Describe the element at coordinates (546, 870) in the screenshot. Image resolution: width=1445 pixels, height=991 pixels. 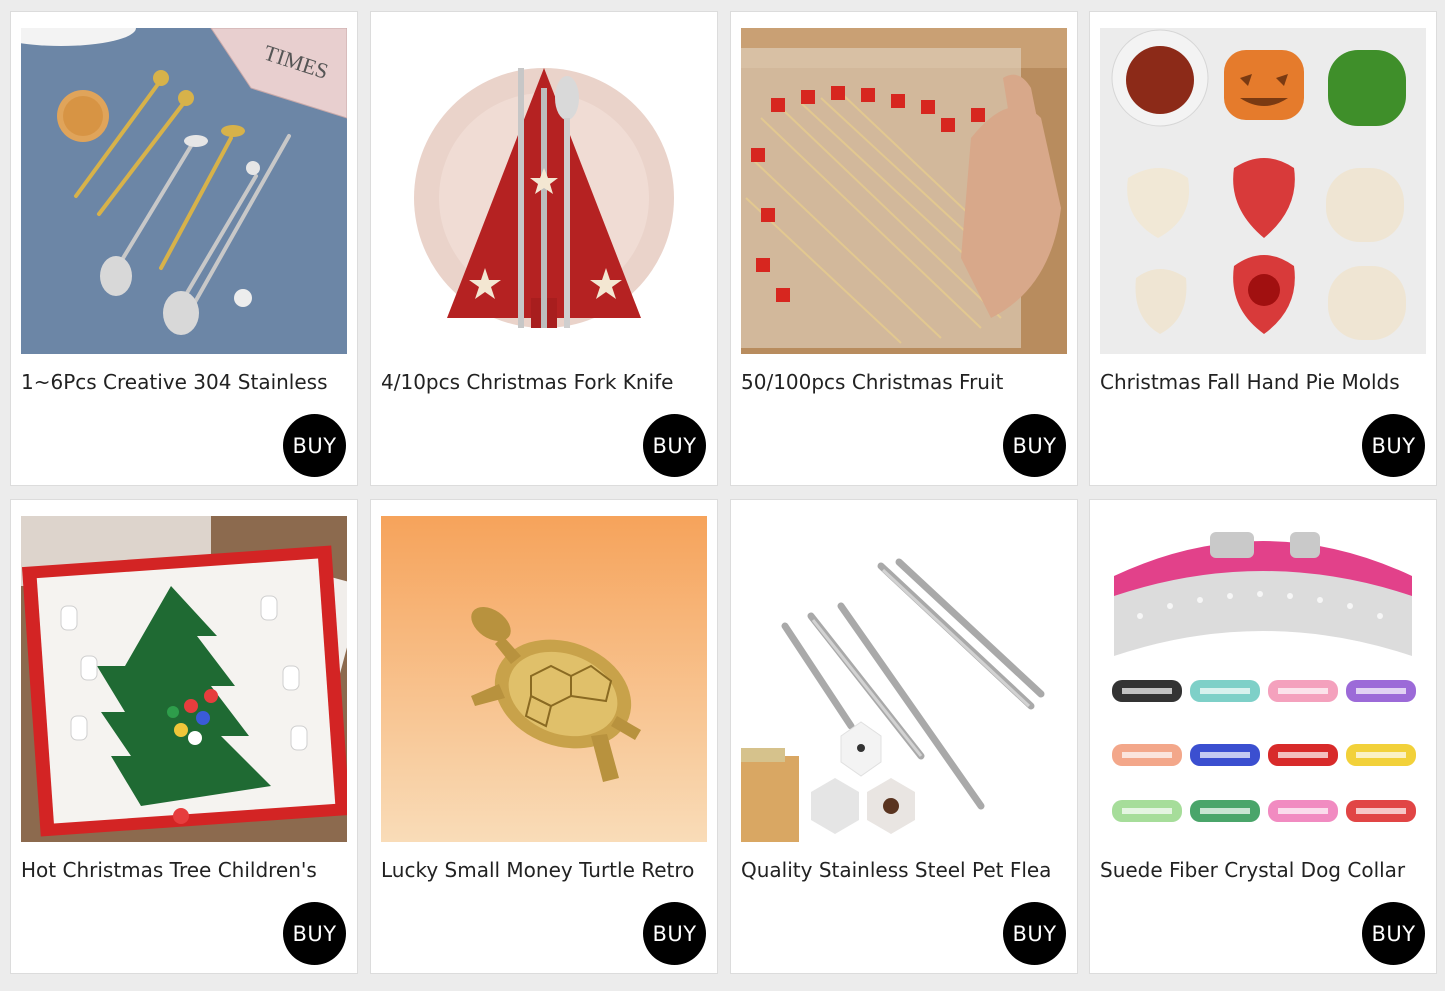
I see `product-title: Lucky Small Money Turtle Retro` at that location.